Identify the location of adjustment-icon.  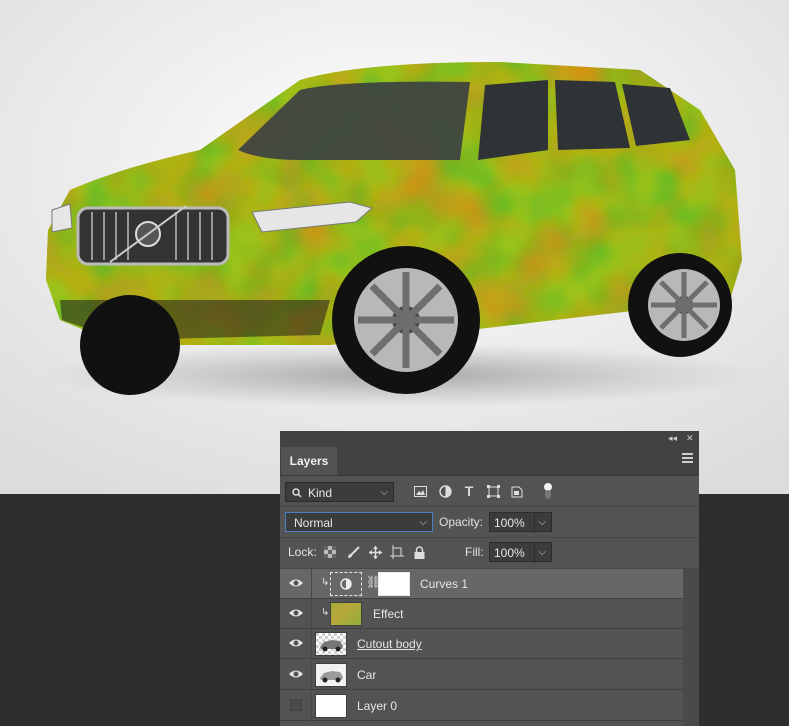
(346, 584).